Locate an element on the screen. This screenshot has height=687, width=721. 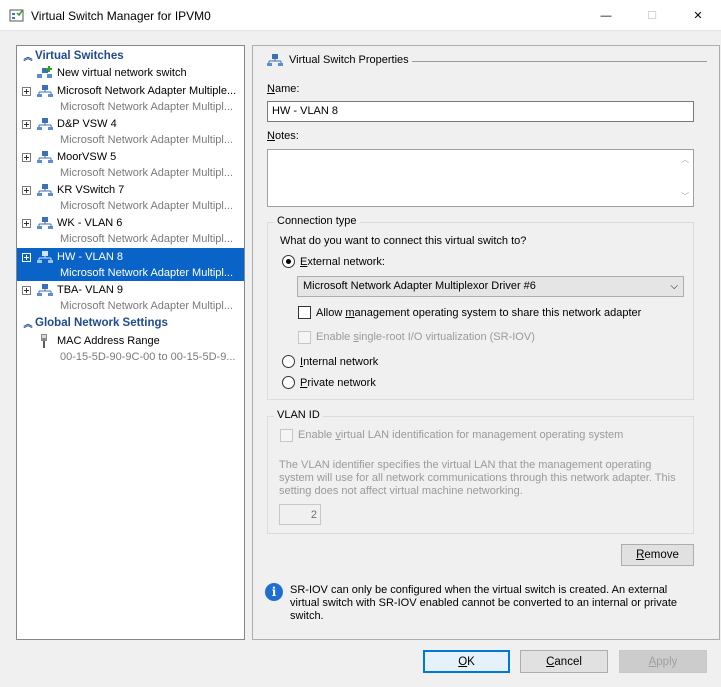
switch-name: WK - VLAN 6 is located at coordinates (90, 223).